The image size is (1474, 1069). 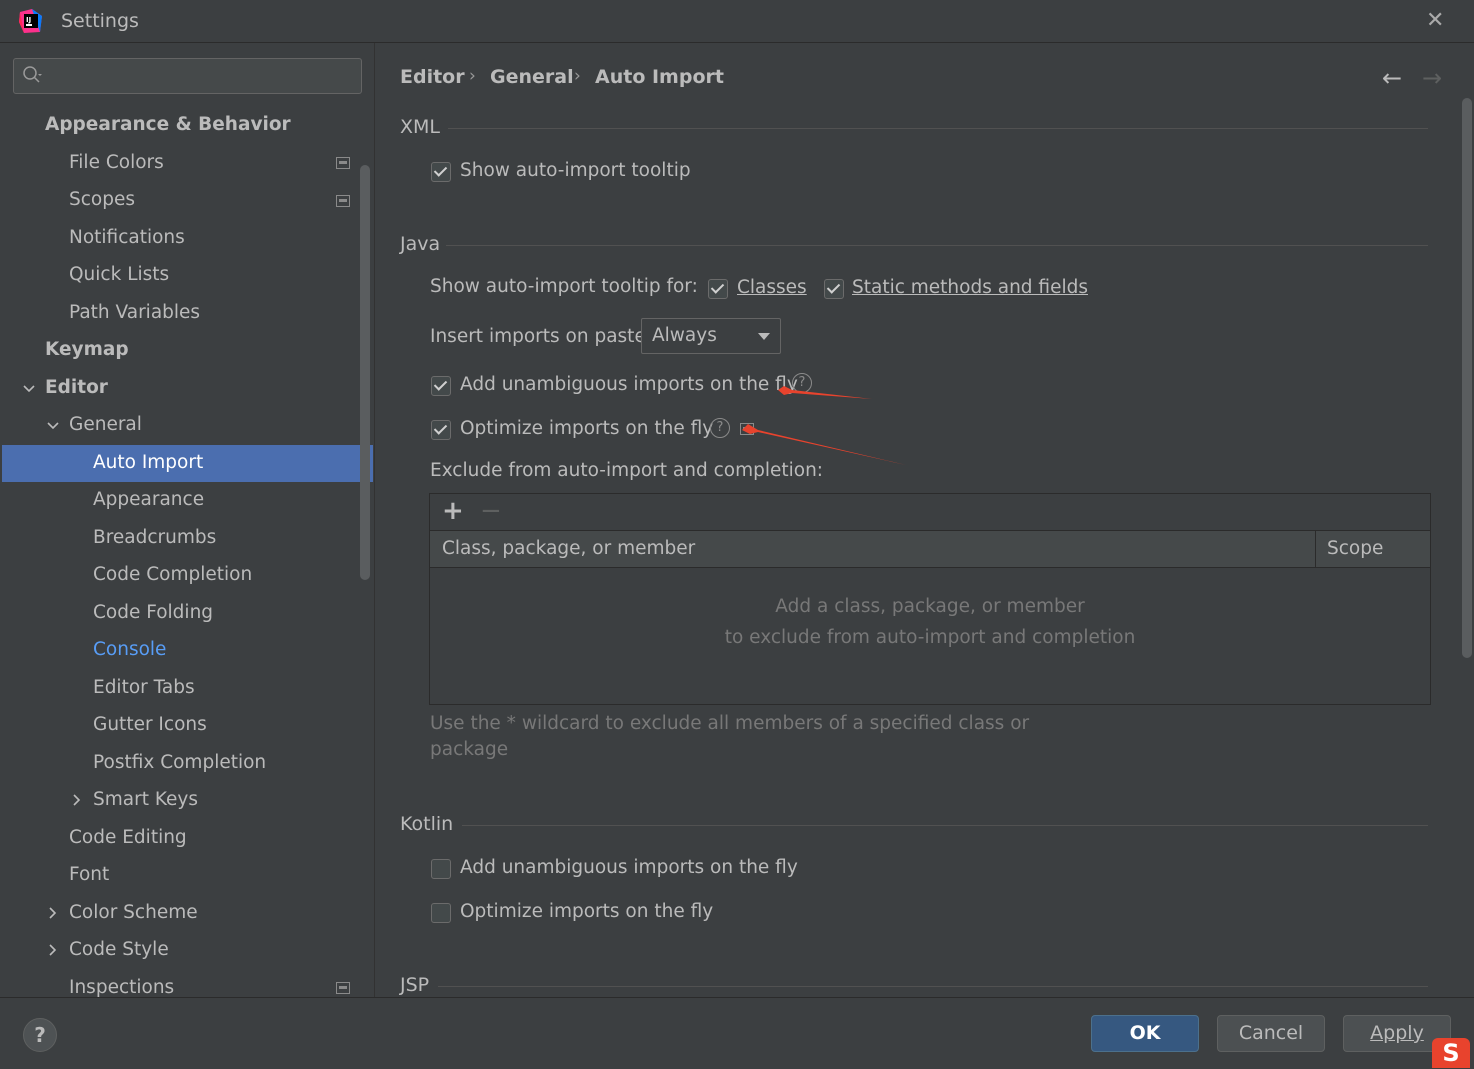 What do you see at coordinates (153, 612) in the screenshot?
I see `sidebar-item-code-folding: Code Folding` at bounding box center [153, 612].